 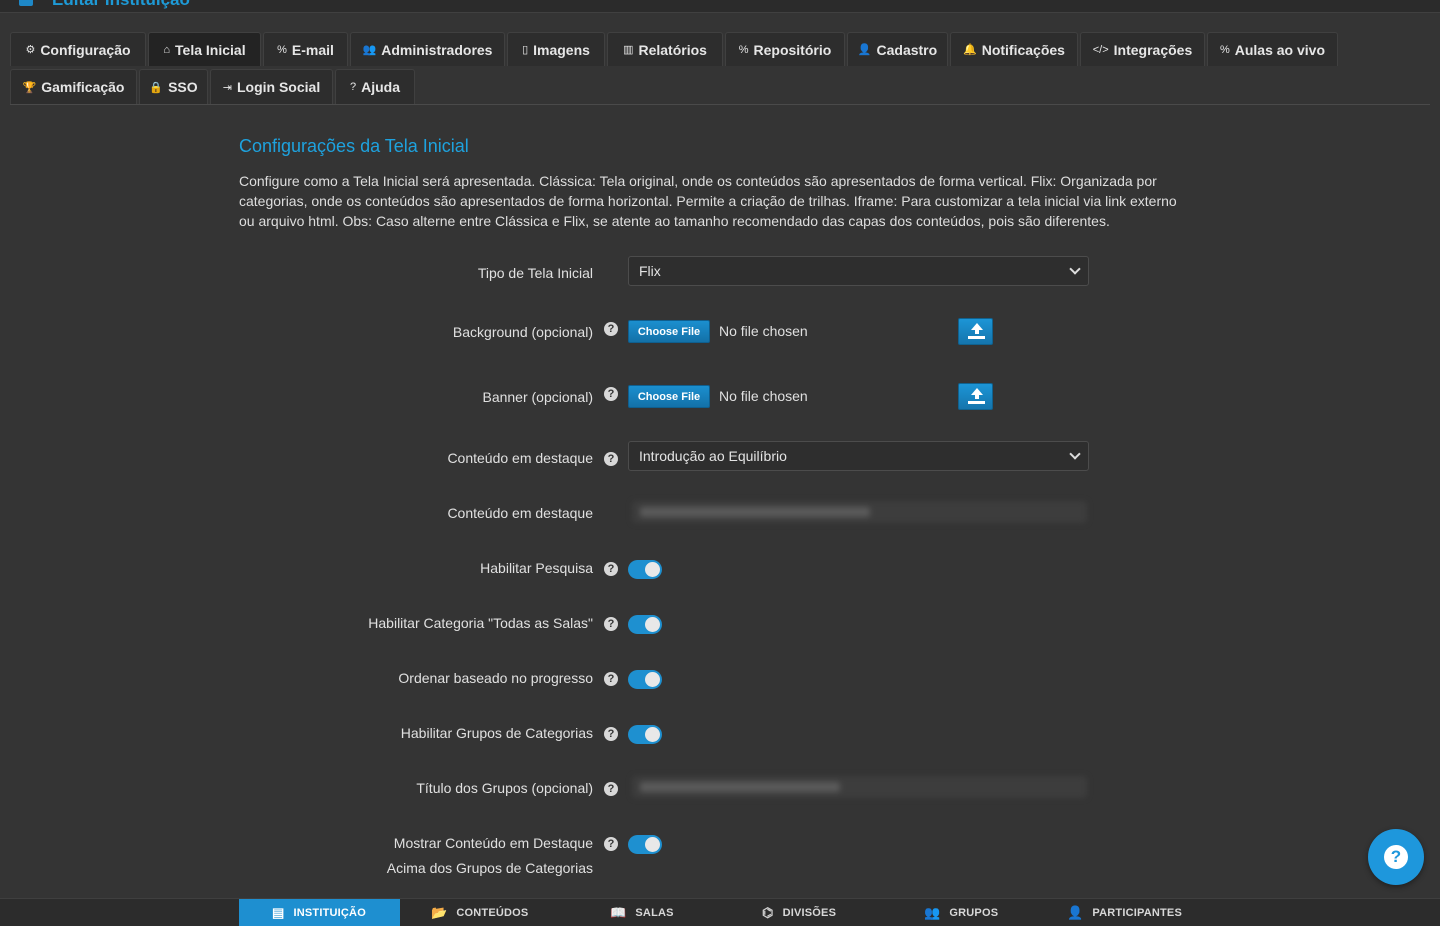 I want to click on home-icon: ⌂, so click(x=167, y=49).